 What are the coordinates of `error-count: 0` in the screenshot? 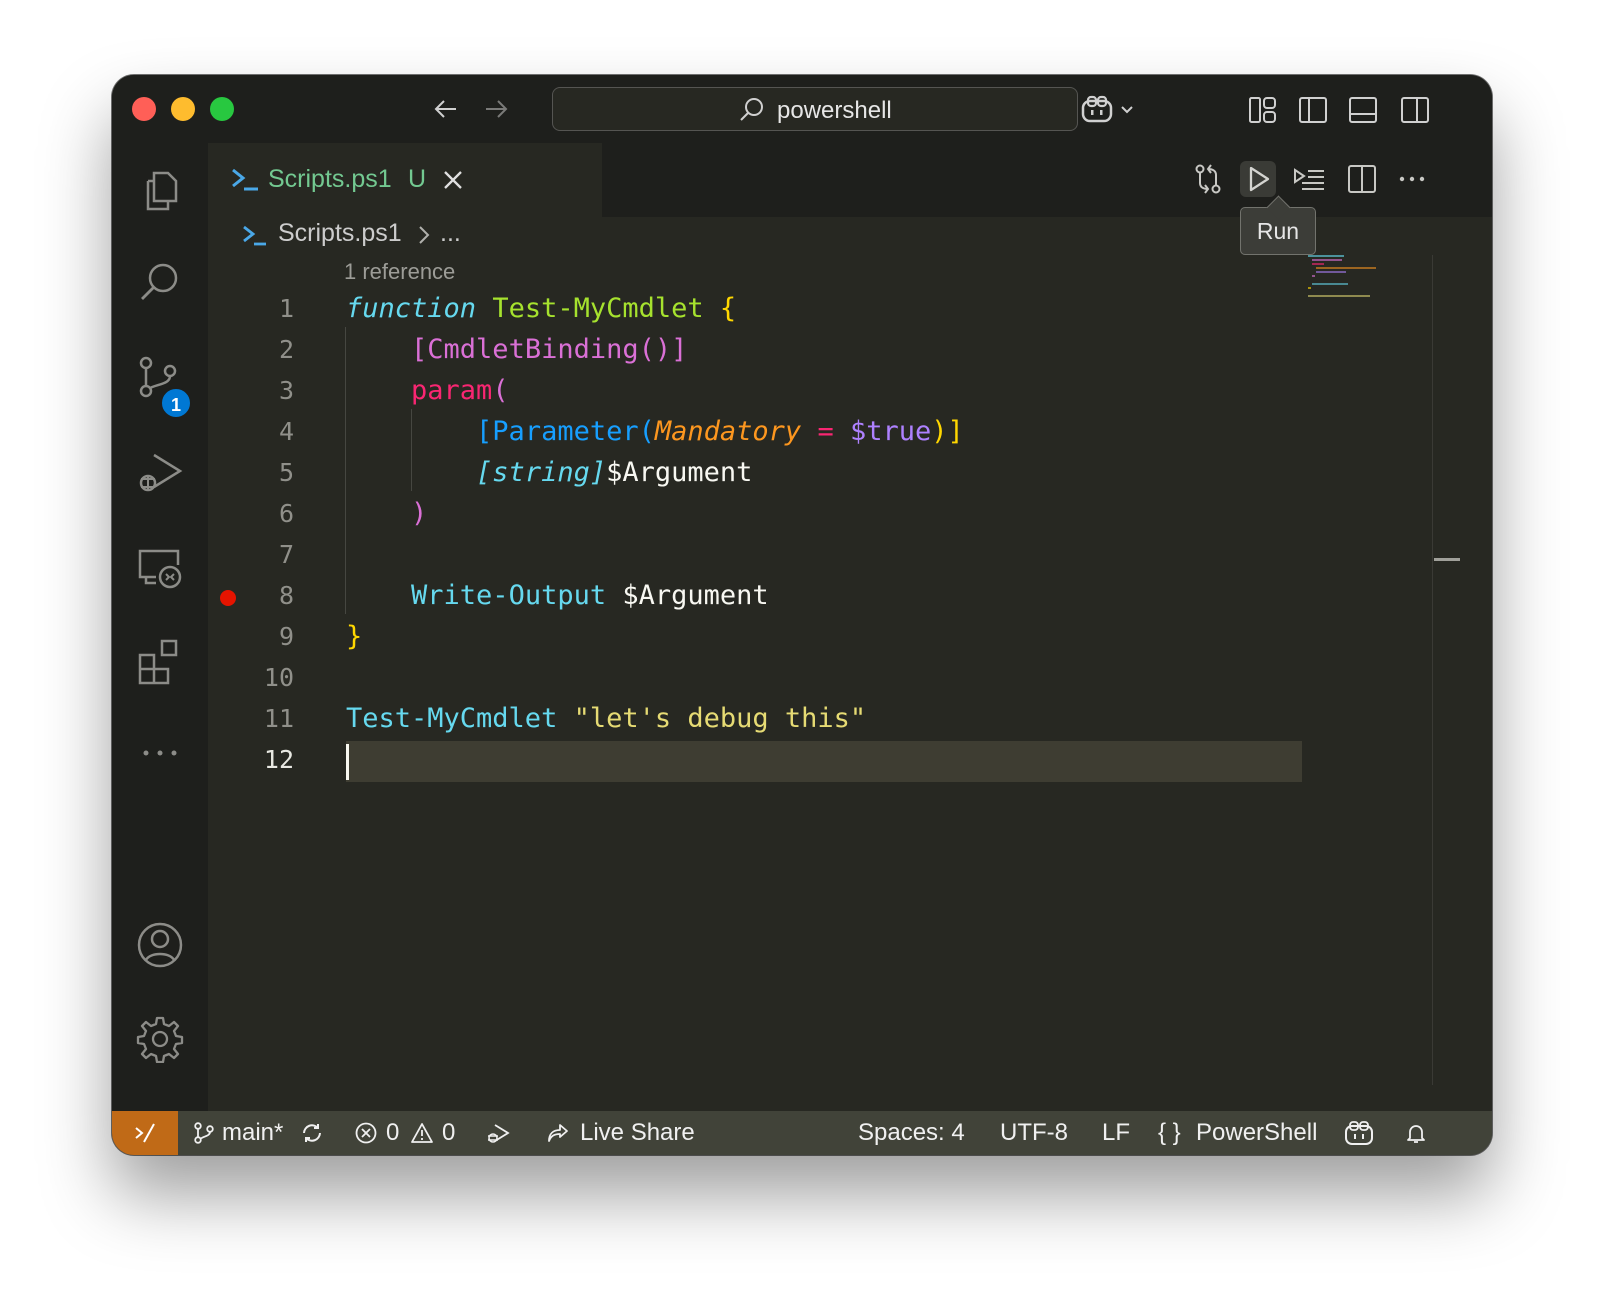 It's located at (392, 1133).